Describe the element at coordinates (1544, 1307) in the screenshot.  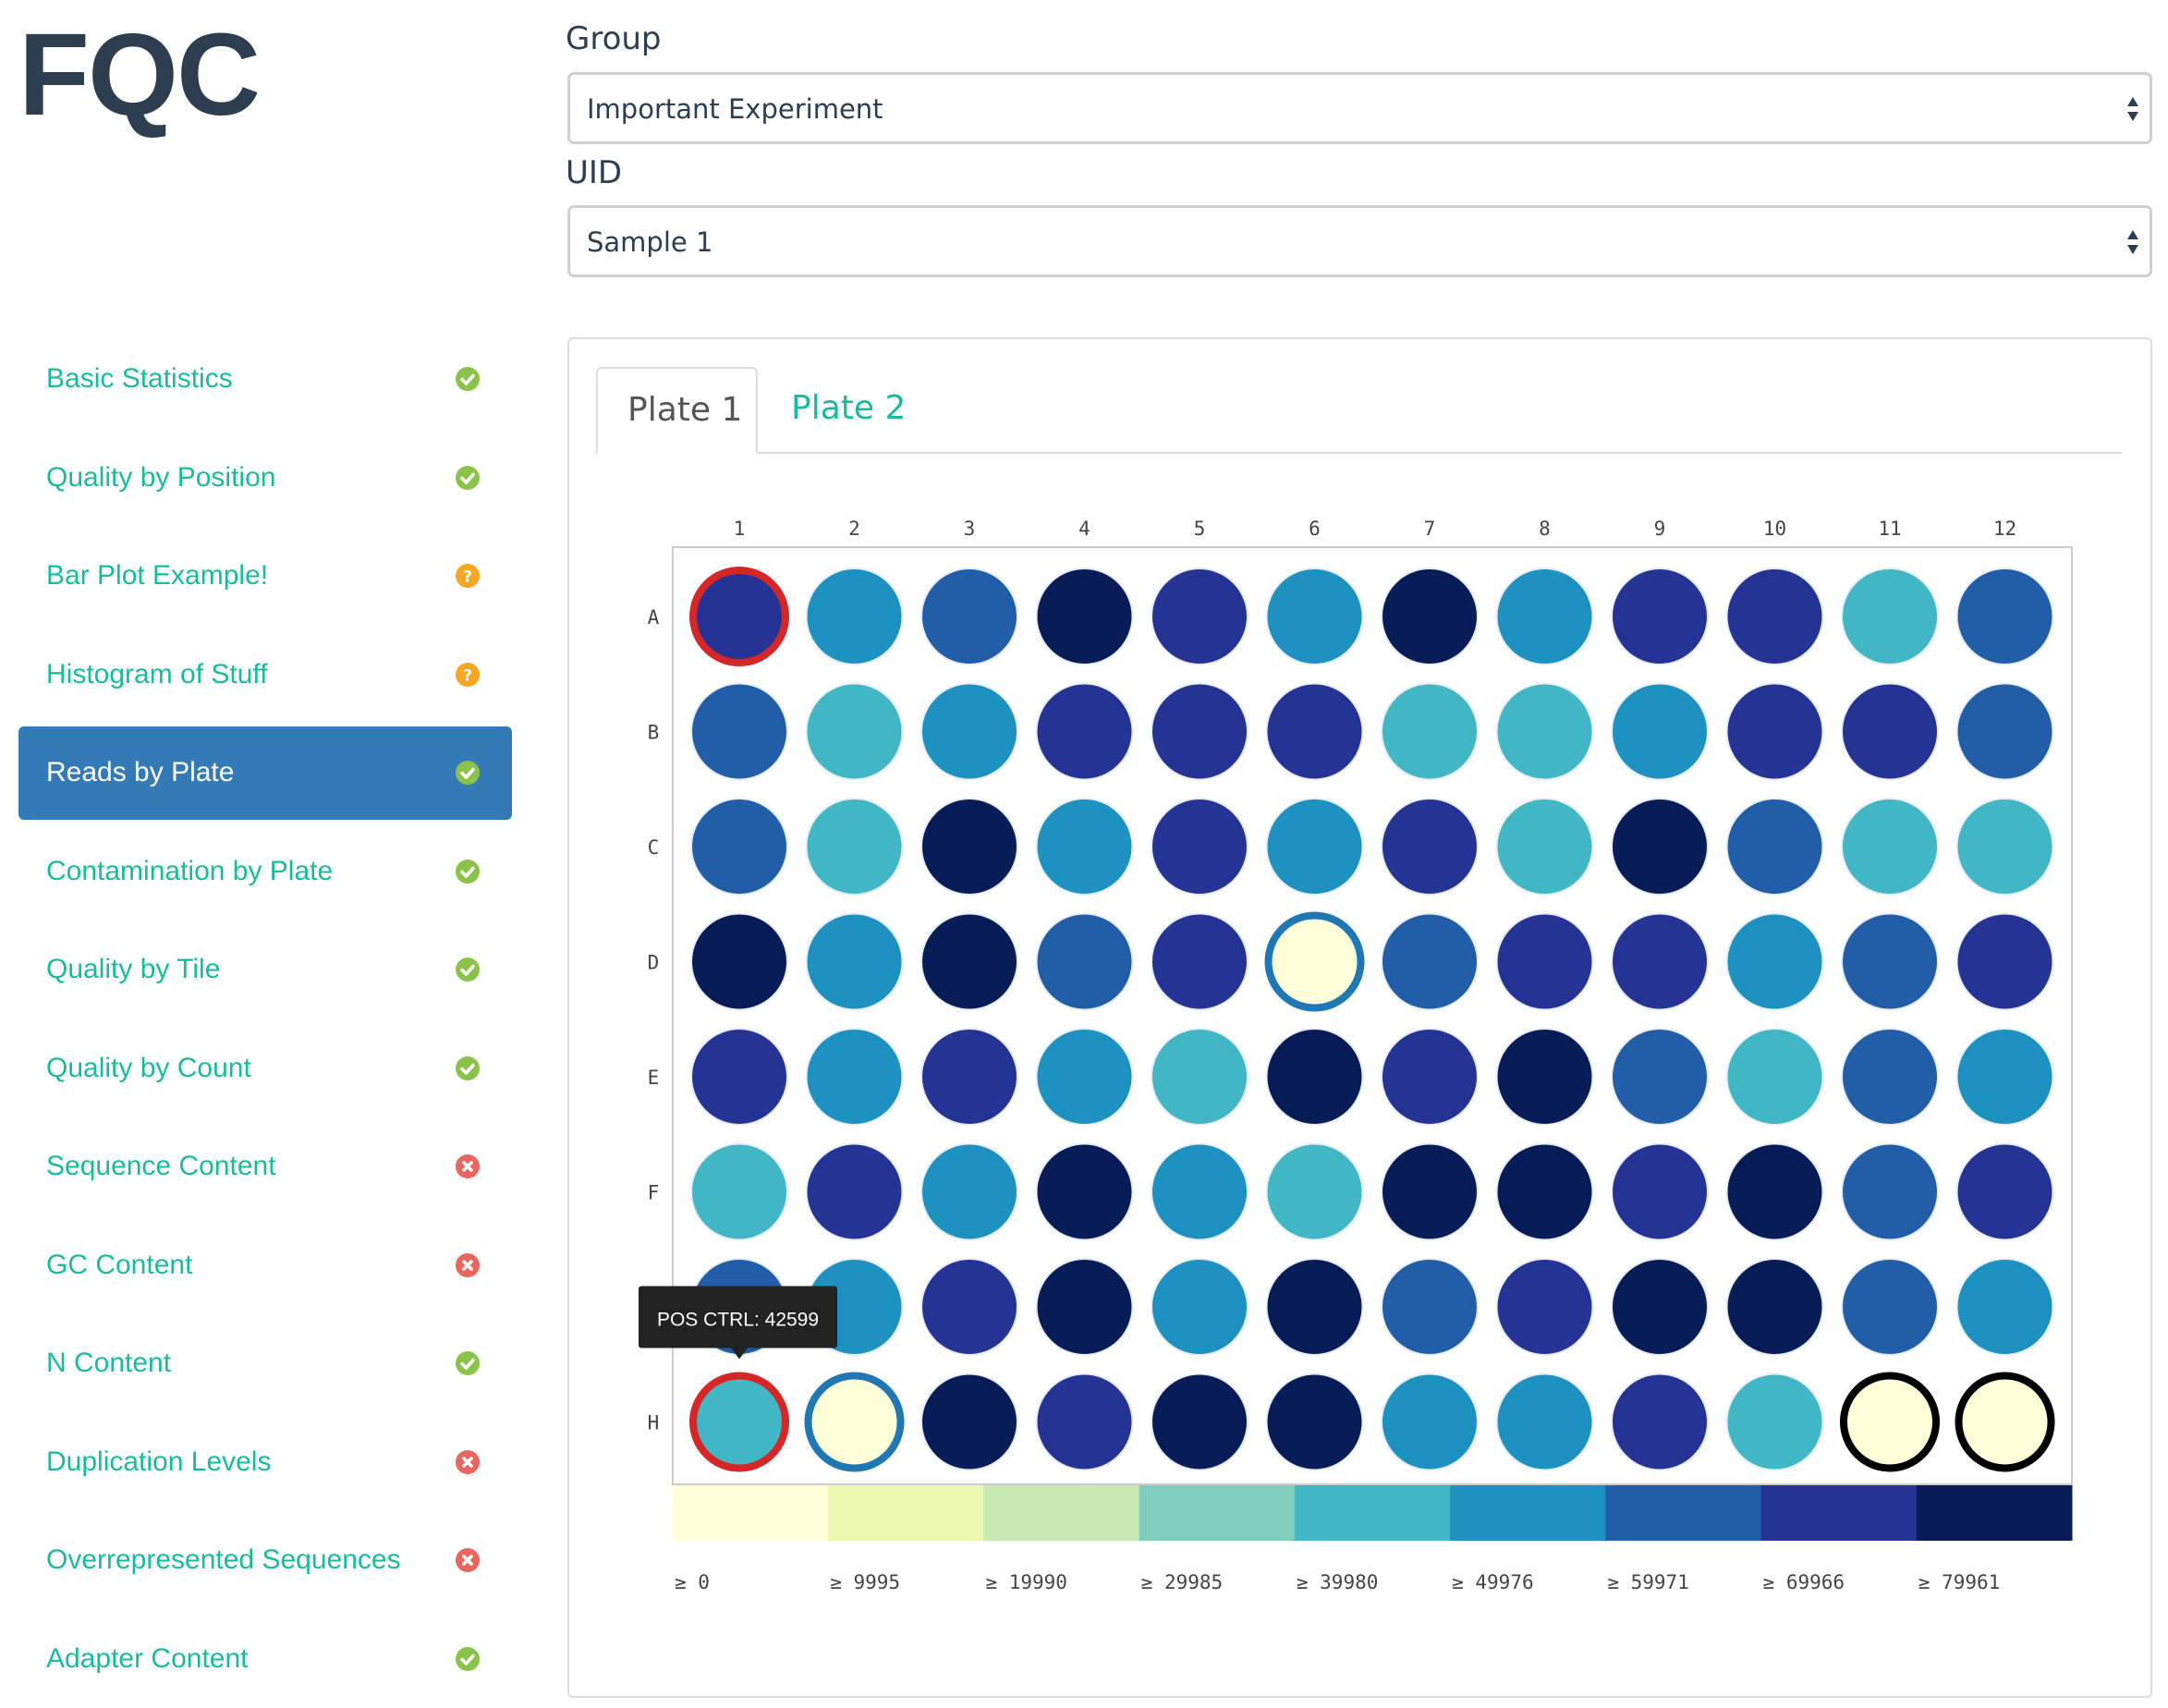
I see `well-G8` at that location.